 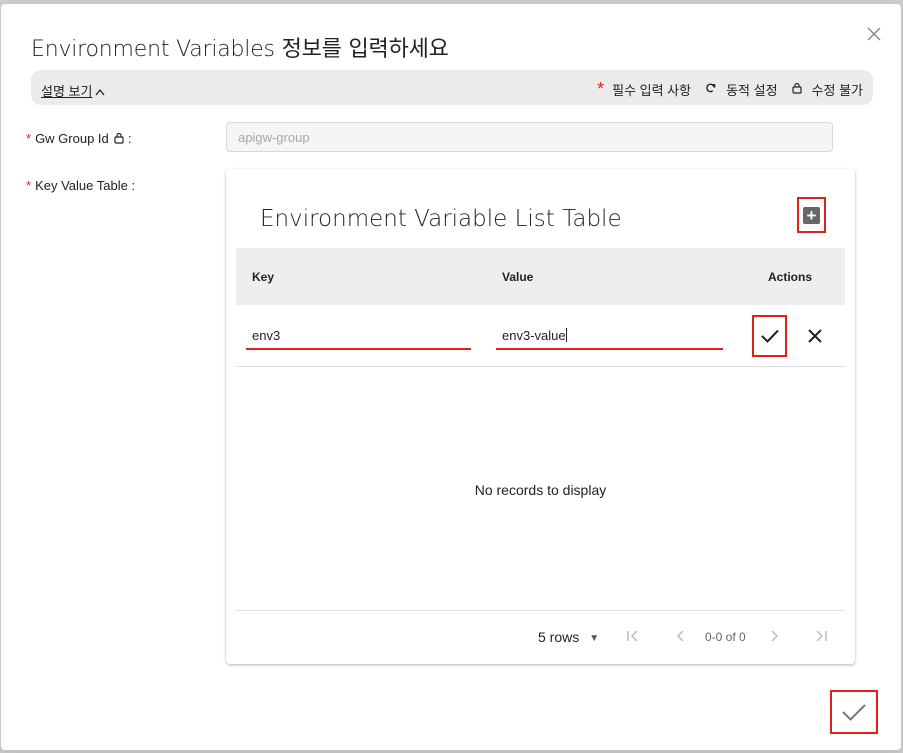 I want to click on chevron-right-icon, so click(x=775, y=636).